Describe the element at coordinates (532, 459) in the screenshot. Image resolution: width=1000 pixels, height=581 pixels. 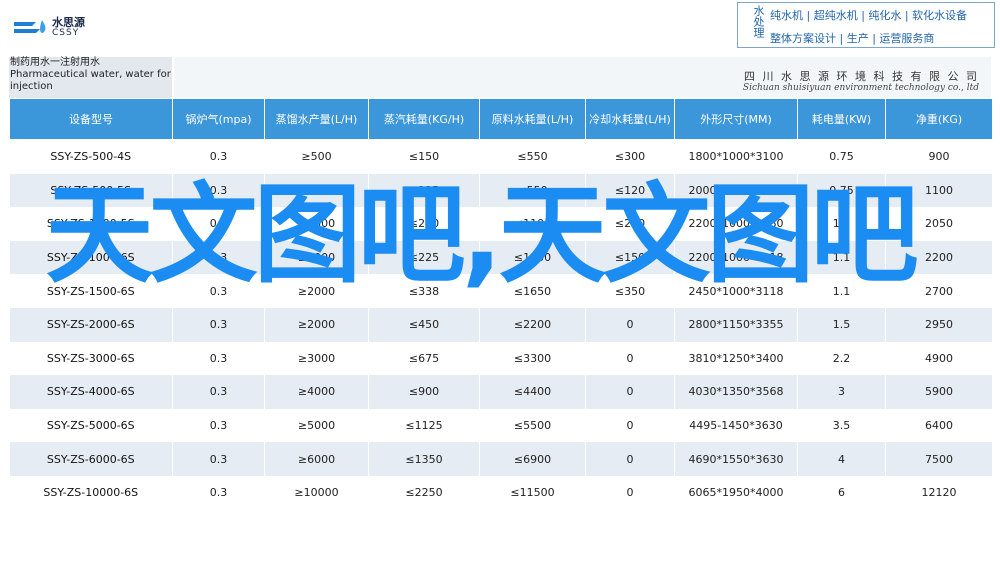
I see `table-cell: ≤6900` at that location.